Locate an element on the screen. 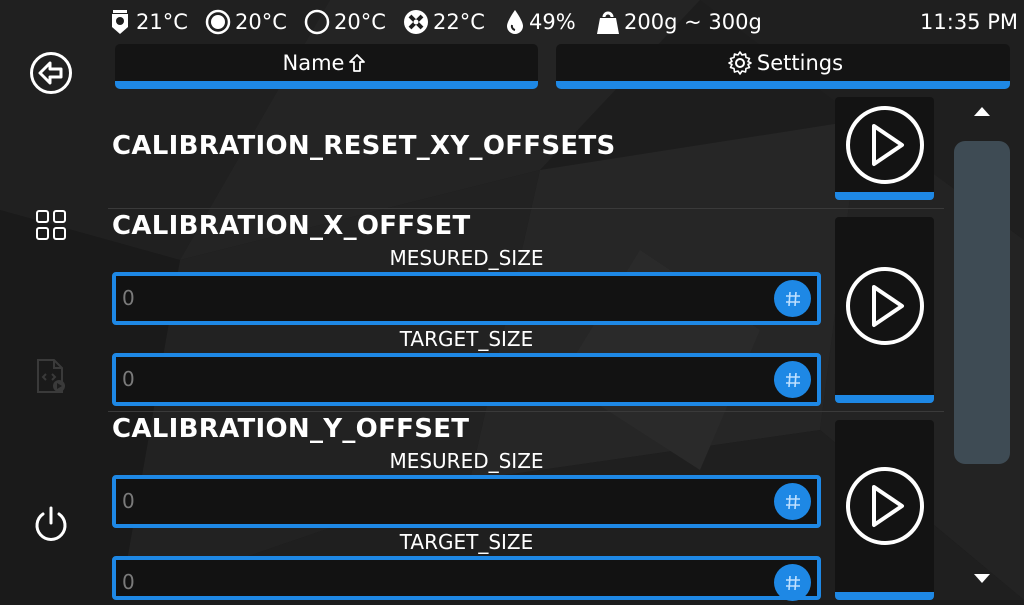 The width and height of the screenshot is (1024, 605). bed-temp: 20°C is located at coordinates (261, 22).